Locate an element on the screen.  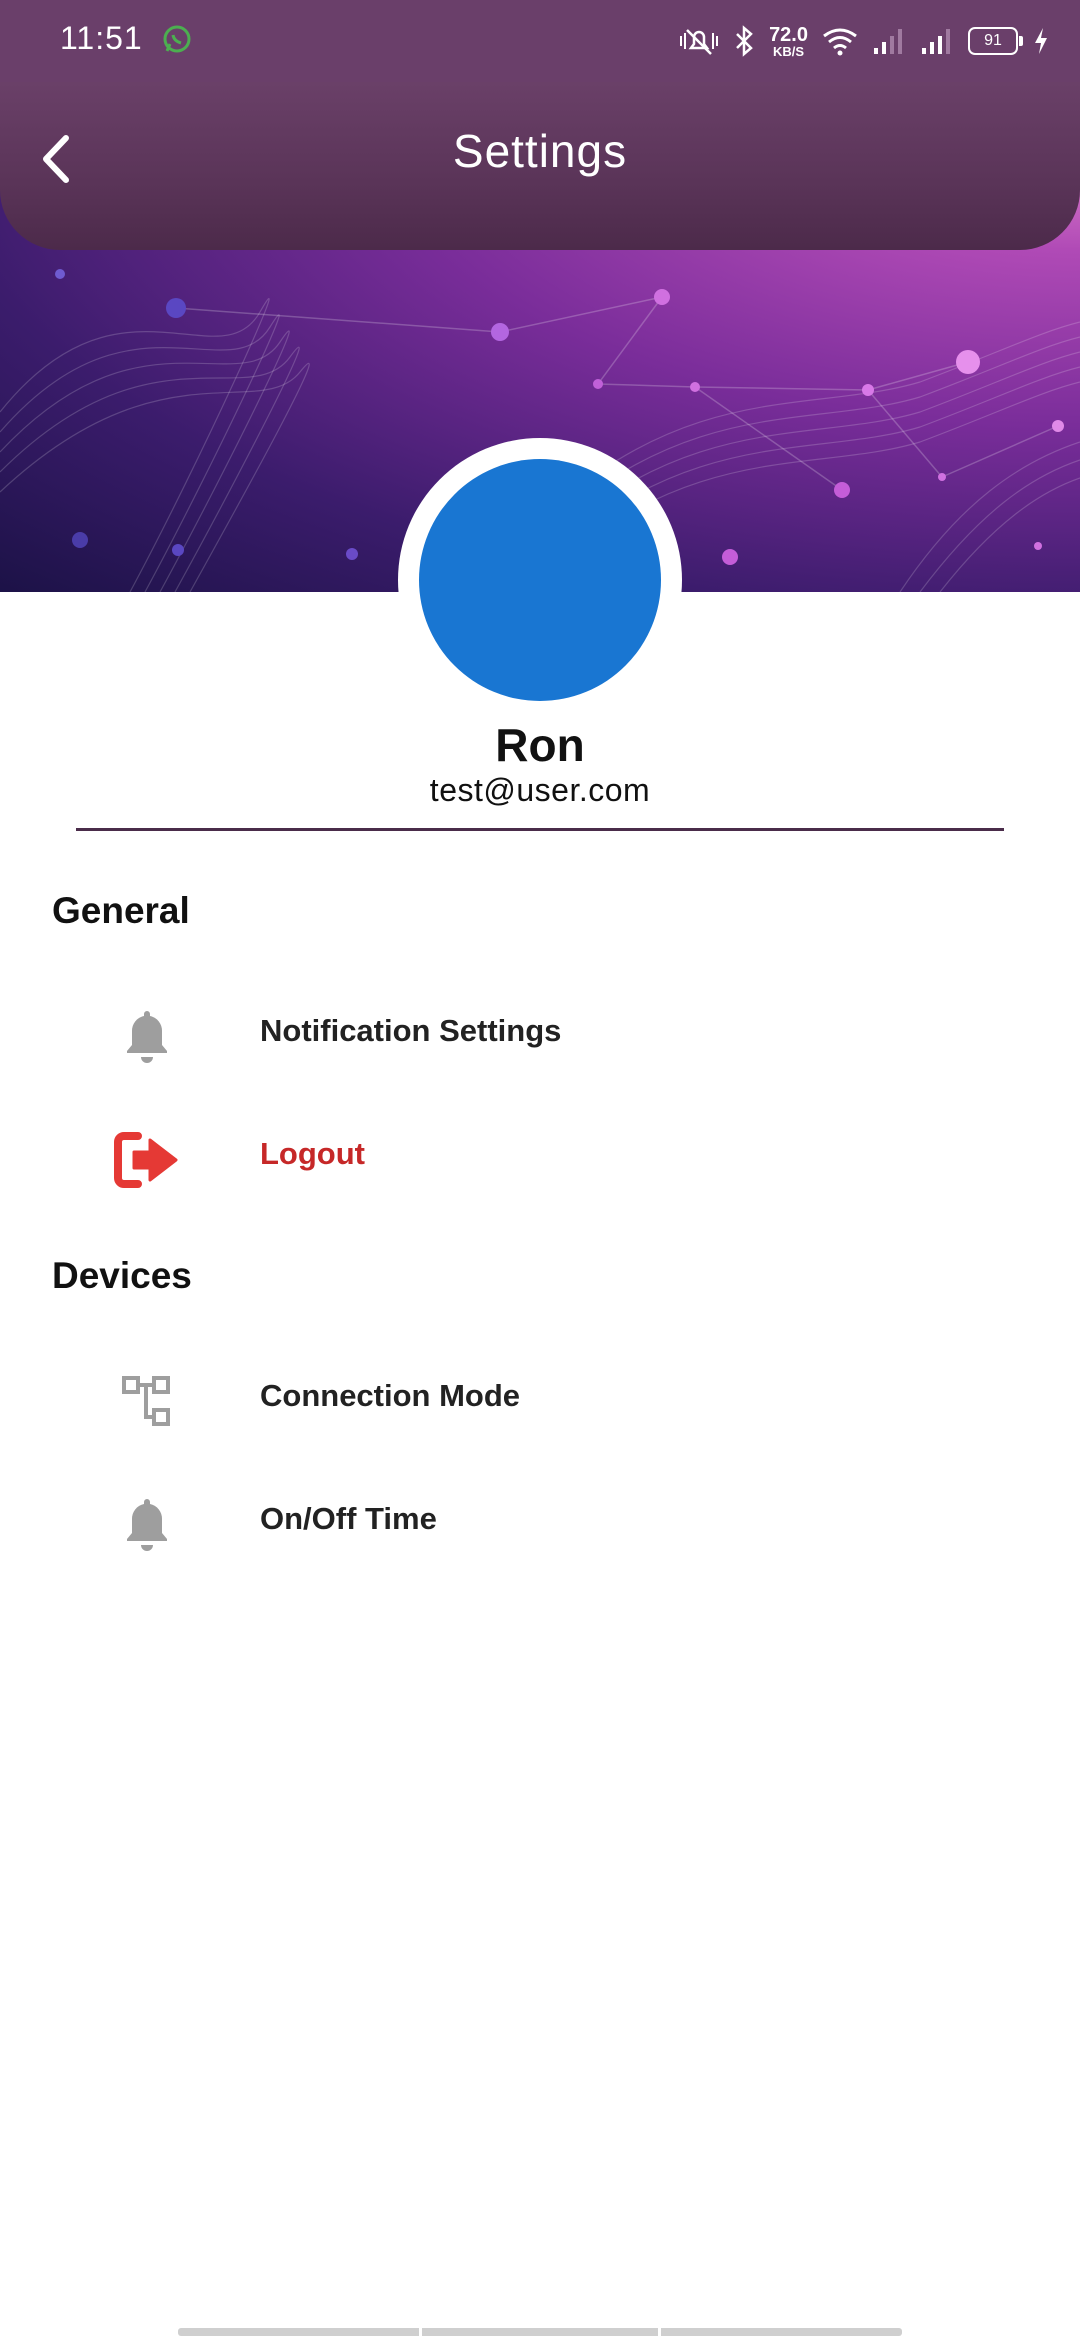
menu-label-on-off-time: On/Off Time is located at coordinates (348, 1518).